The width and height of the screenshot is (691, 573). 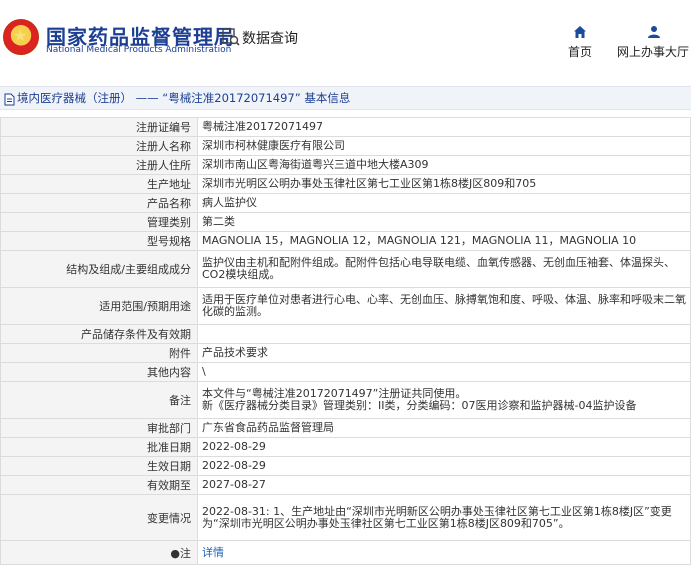 I want to click on field-value: 广东省食品药品监督管理局, so click(x=444, y=428).